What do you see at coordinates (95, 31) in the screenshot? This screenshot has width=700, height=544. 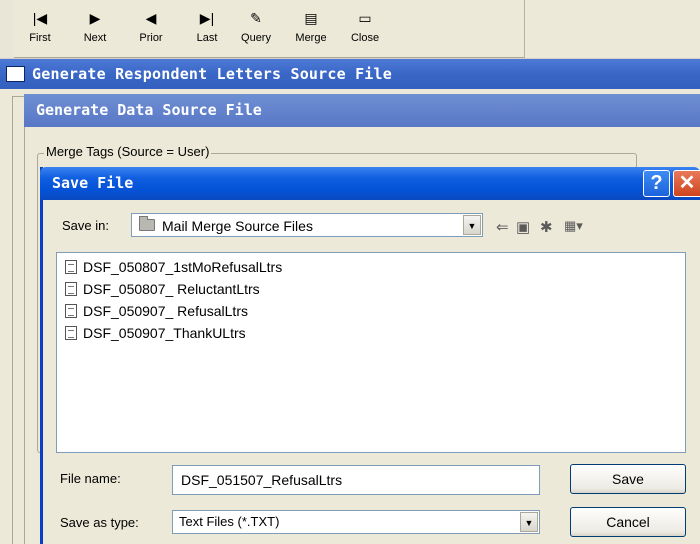 I see `next-button: ▶ Next` at bounding box center [95, 31].